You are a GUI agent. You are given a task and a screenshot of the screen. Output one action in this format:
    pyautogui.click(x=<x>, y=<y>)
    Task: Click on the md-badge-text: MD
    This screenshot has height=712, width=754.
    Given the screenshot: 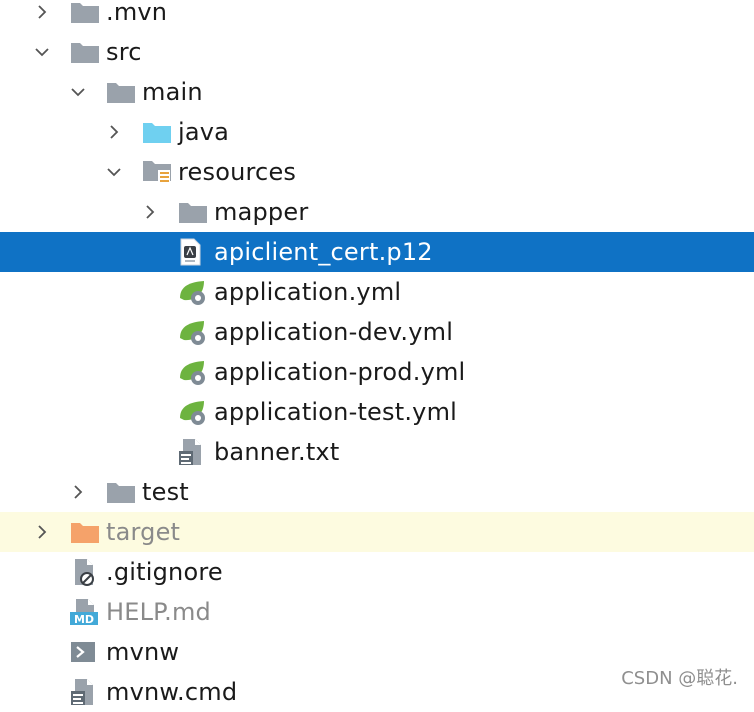 What is the action you would take?
    pyautogui.click(x=84, y=619)
    